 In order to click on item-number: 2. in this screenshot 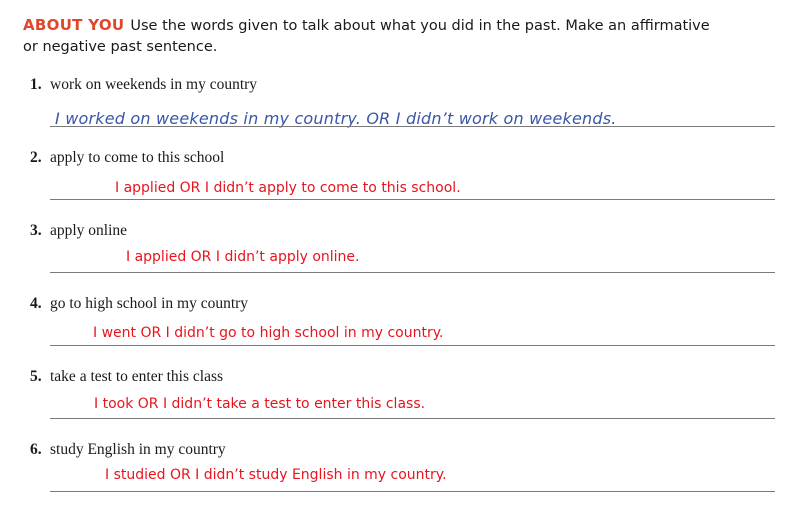, I will do `click(36, 157)`.